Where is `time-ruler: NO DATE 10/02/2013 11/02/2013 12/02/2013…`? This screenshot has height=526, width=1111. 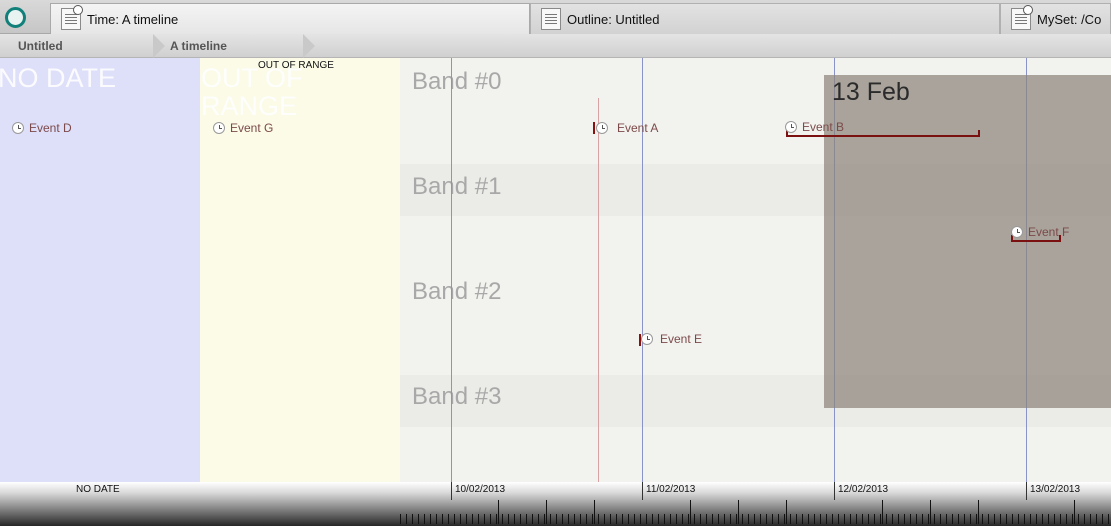 time-ruler: NO DATE 10/02/2013 11/02/2013 12/02/2013… is located at coordinates (555, 504).